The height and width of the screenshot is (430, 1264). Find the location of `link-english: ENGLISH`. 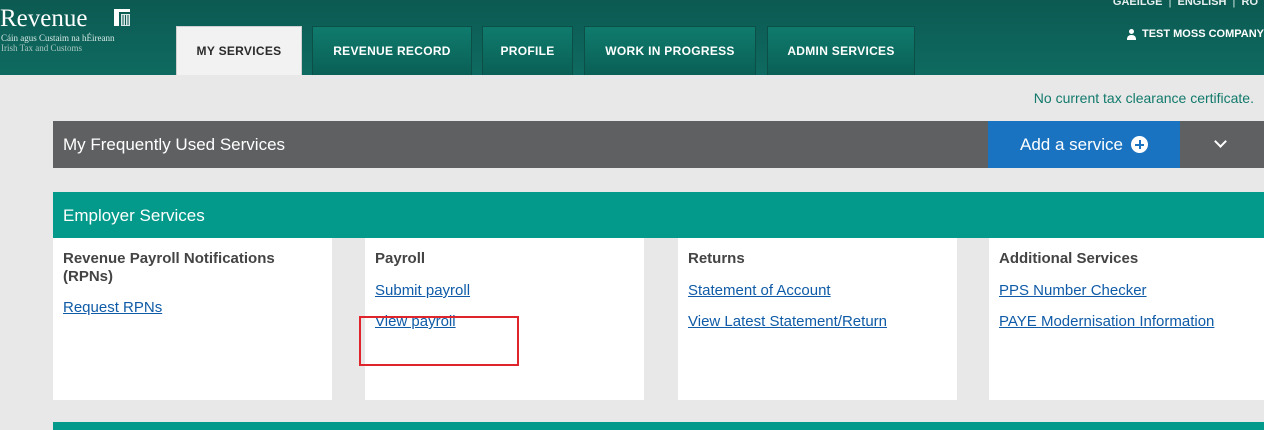

link-english: ENGLISH is located at coordinates (1202, 4).